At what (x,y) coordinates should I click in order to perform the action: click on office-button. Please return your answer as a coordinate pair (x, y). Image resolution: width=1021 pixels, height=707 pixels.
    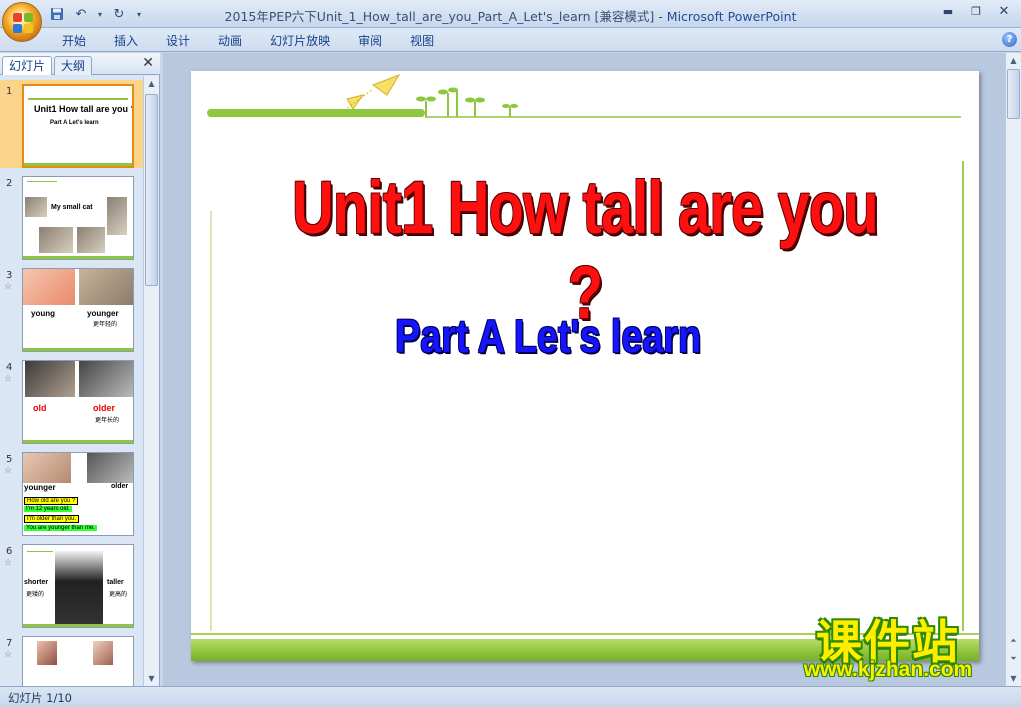
    Looking at the image, I should click on (22, 22).